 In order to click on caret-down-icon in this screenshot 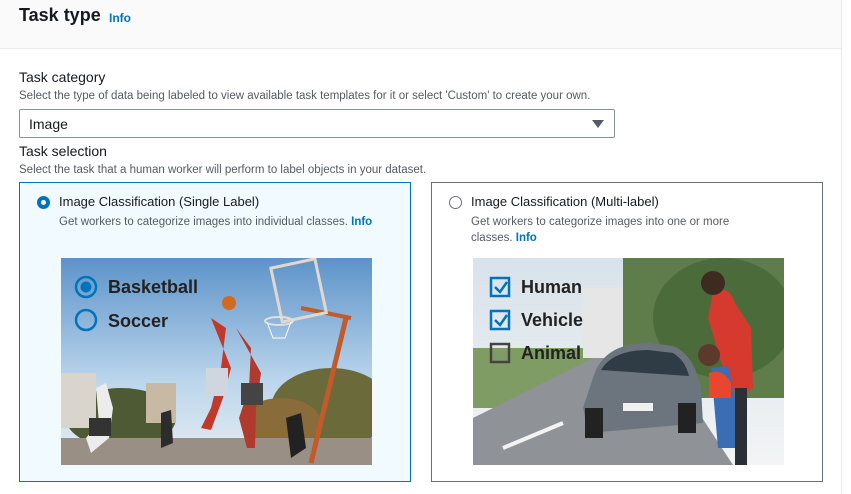, I will do `click(598, 124)`.